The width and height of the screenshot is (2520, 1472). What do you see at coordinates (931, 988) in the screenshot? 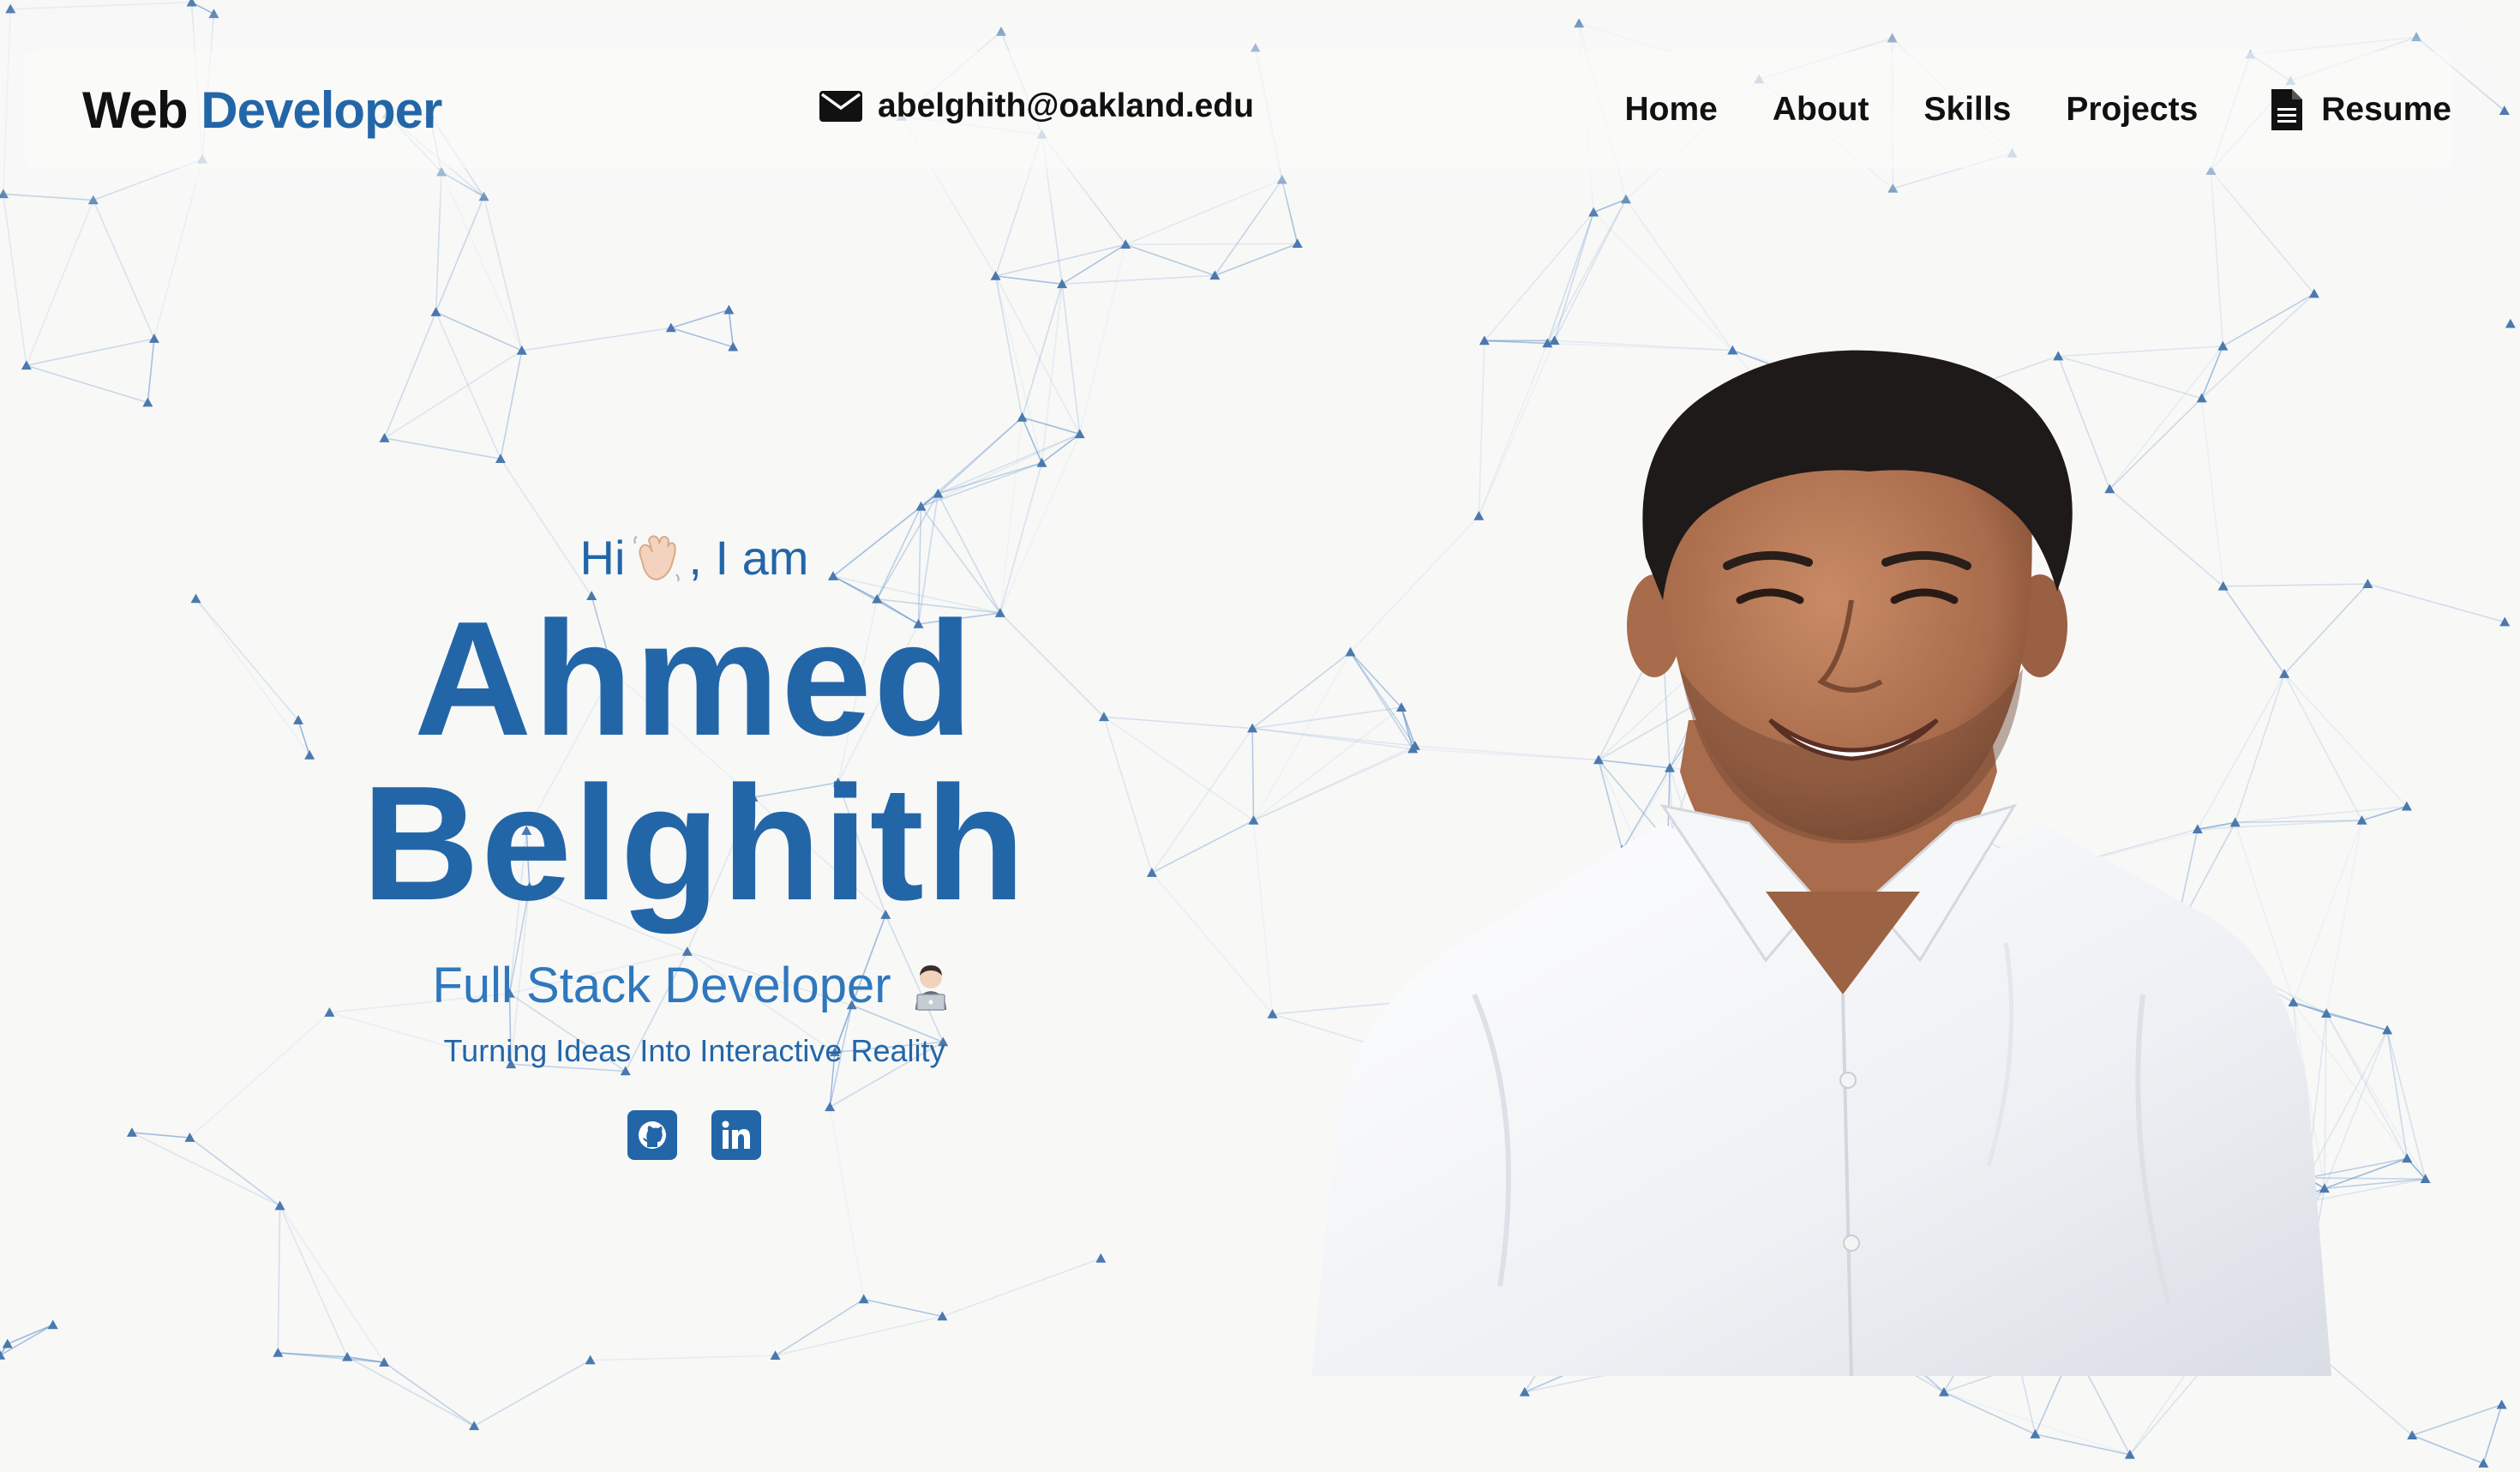
I see `technologist-icon` at bounding box center [931, 988].